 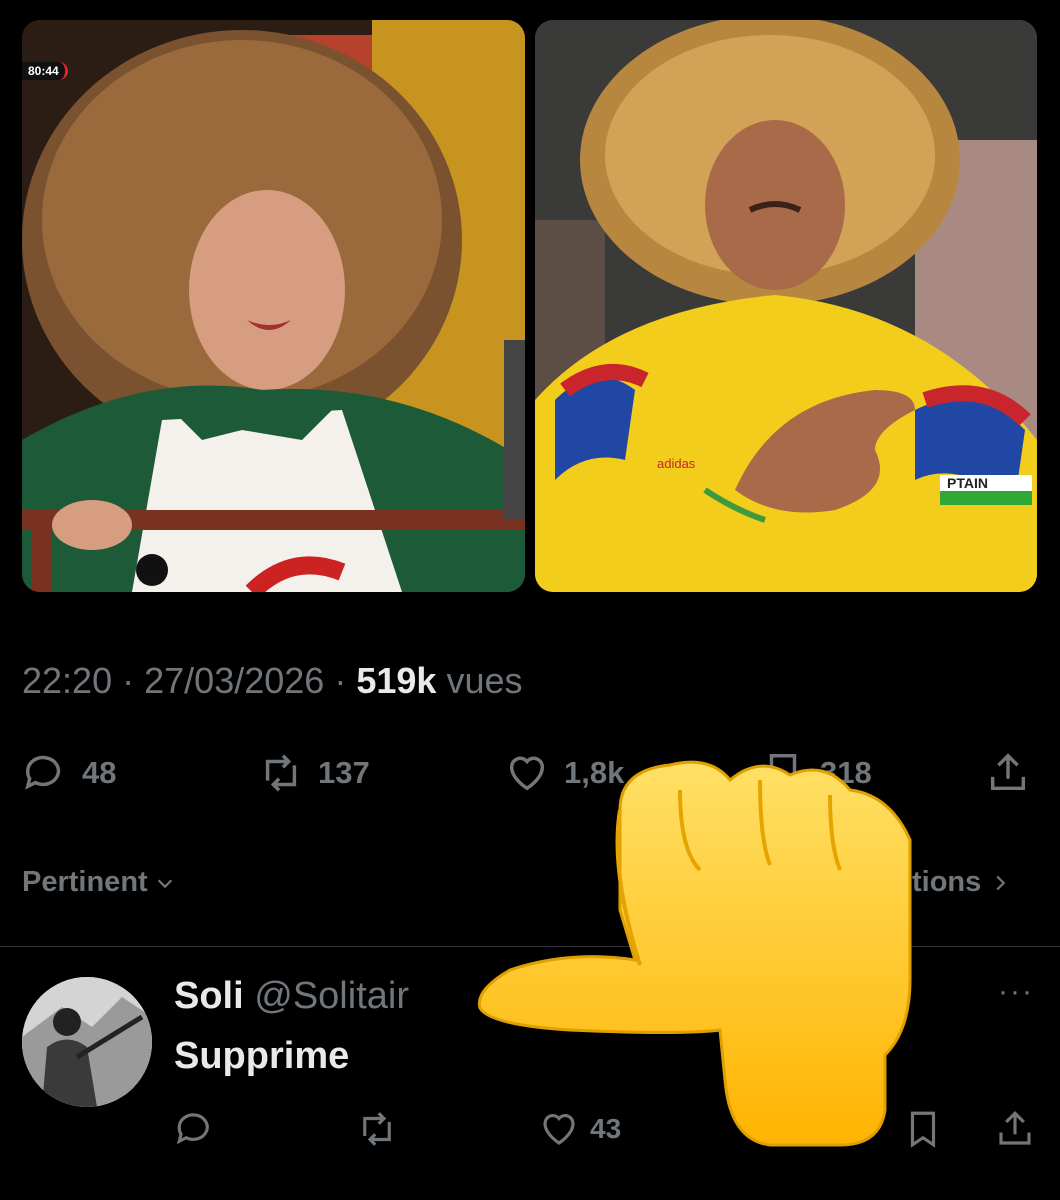 What do you see at coordinates (164, 883) in the screenshot?
I see `chevron-down-icon` at bounding box center [164, 883].